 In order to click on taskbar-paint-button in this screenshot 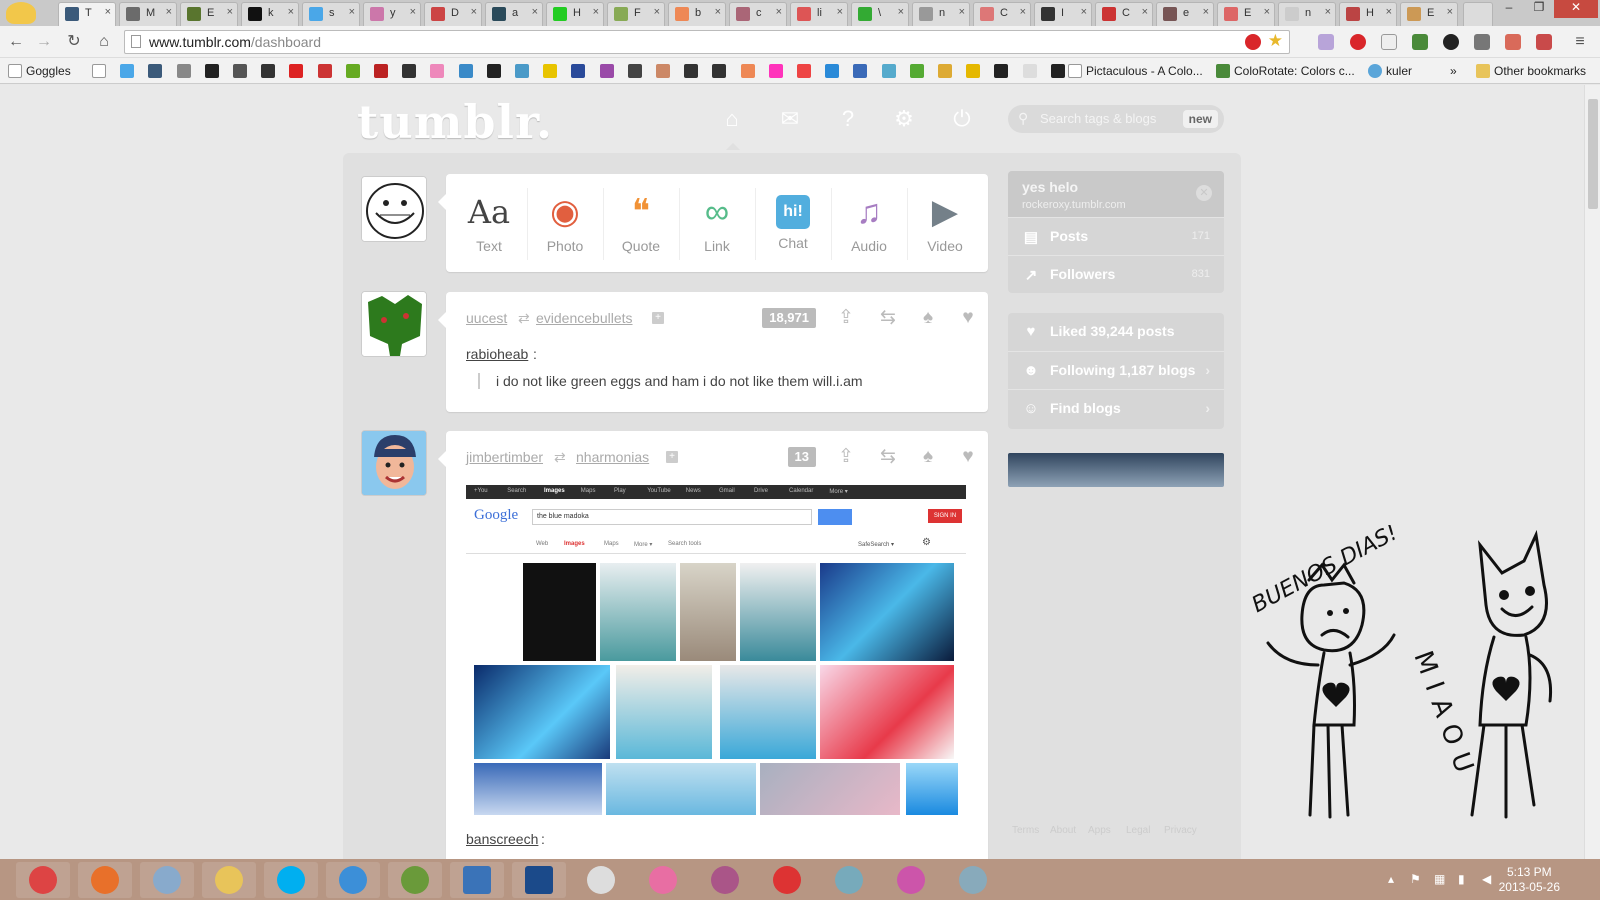, I will do `click(167, 880)`.